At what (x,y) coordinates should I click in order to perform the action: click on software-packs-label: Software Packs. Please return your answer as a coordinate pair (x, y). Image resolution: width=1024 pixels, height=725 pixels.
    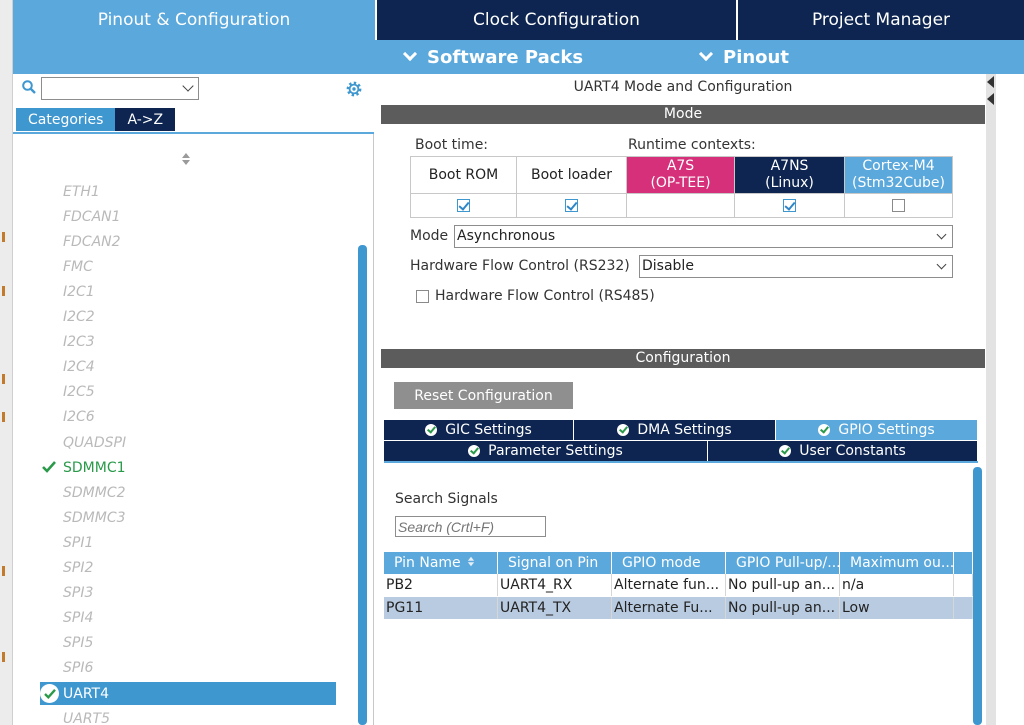
    Looking at the image, I should click on (505, 57).